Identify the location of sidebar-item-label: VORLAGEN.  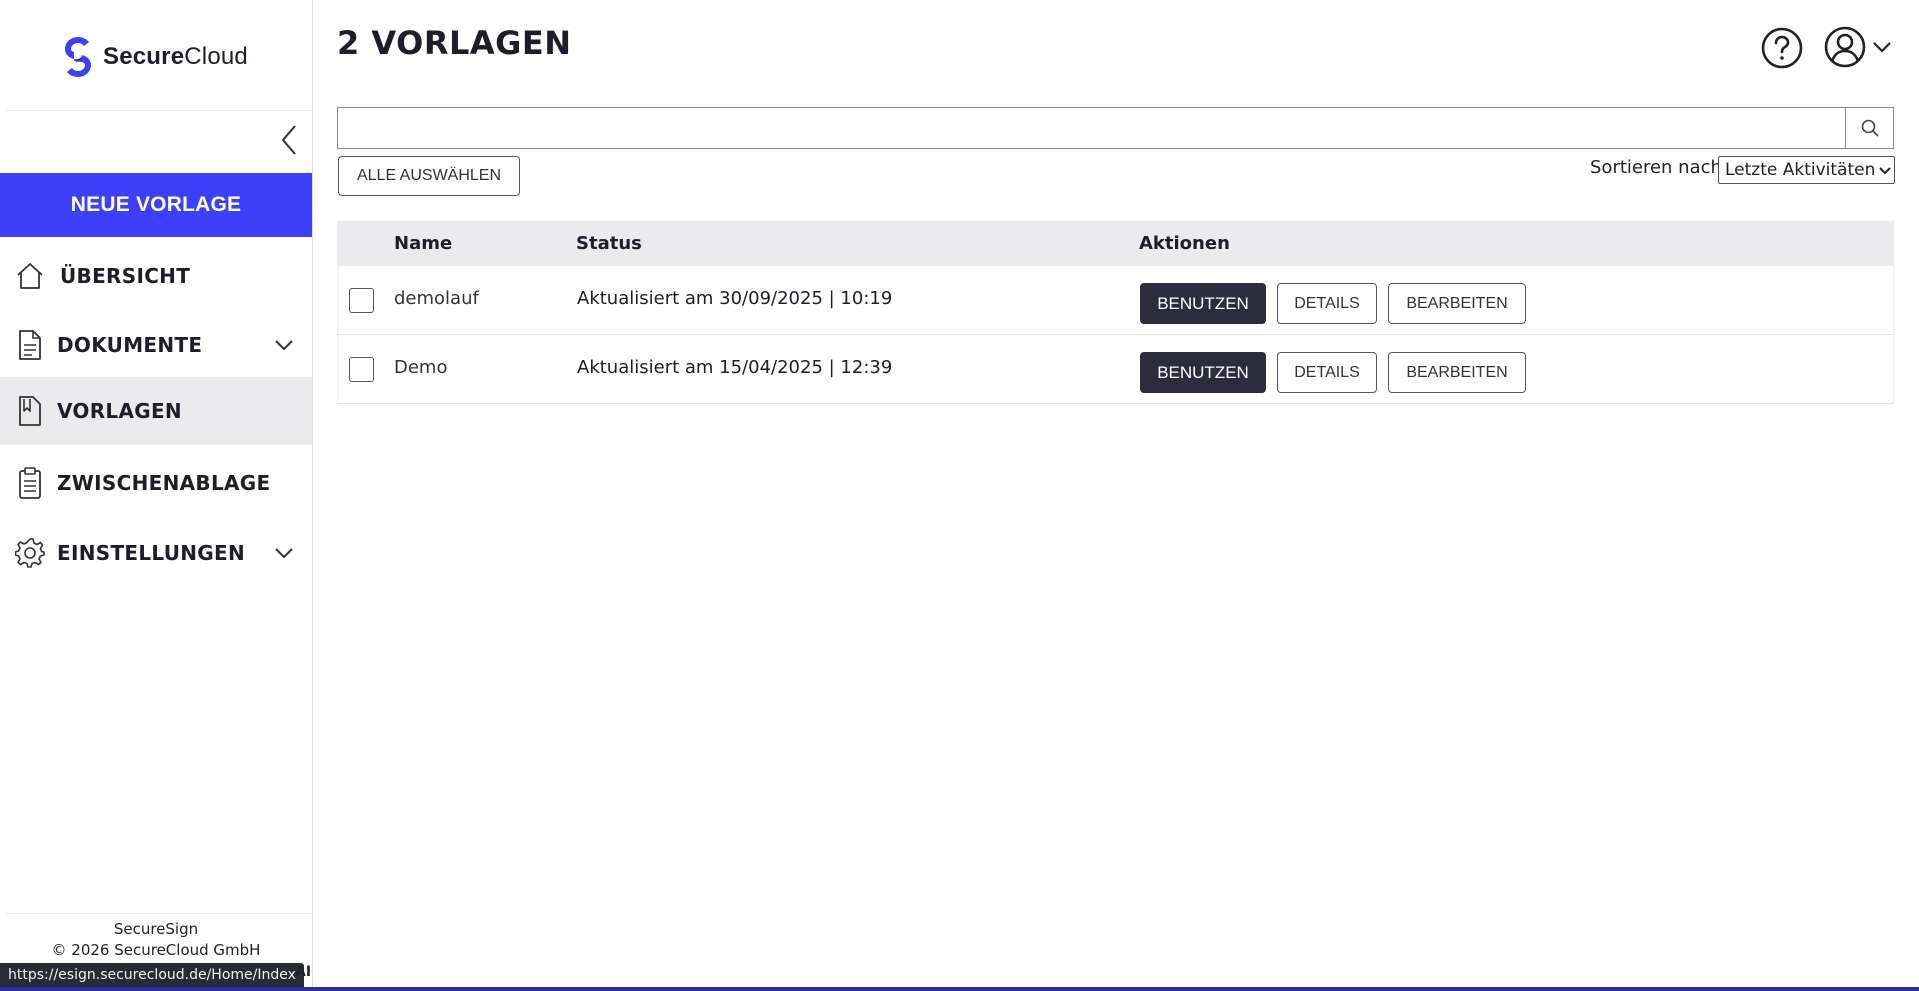
(119, 411).